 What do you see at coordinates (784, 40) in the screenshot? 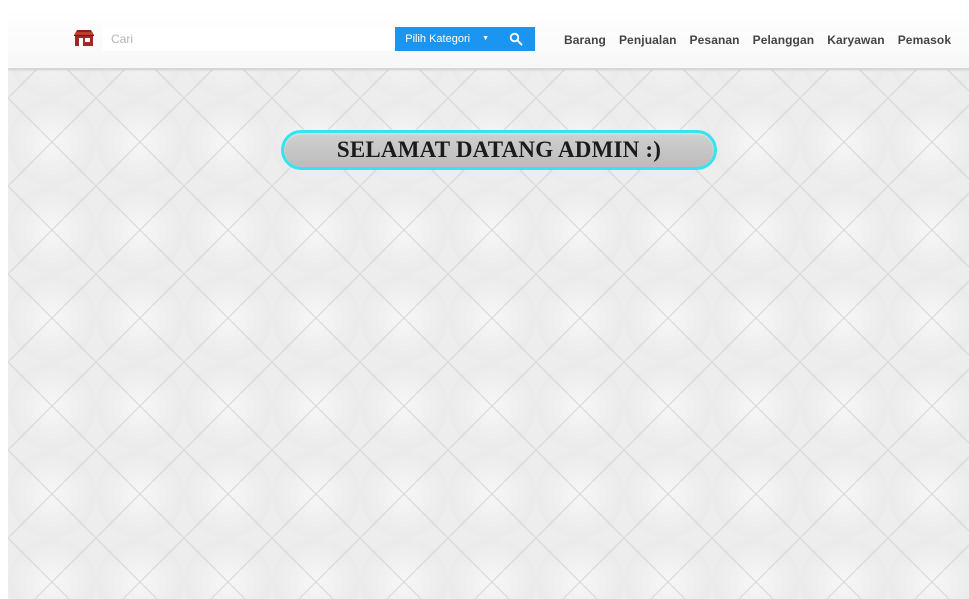
I see `nav-pelanggan: Pelanggan` at bounding box center [784, 40].